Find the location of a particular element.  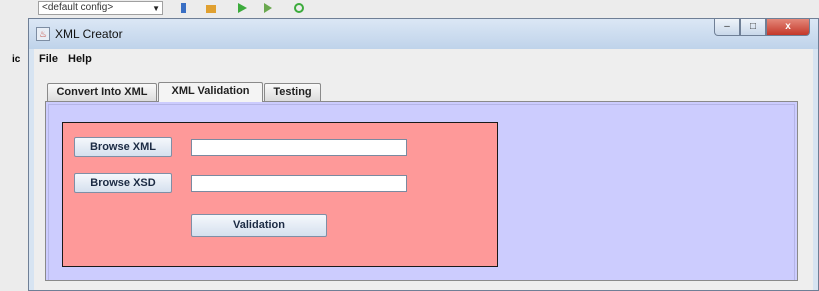

background-config-combo: <default config> ▼ is located at coordinates (100, 8).